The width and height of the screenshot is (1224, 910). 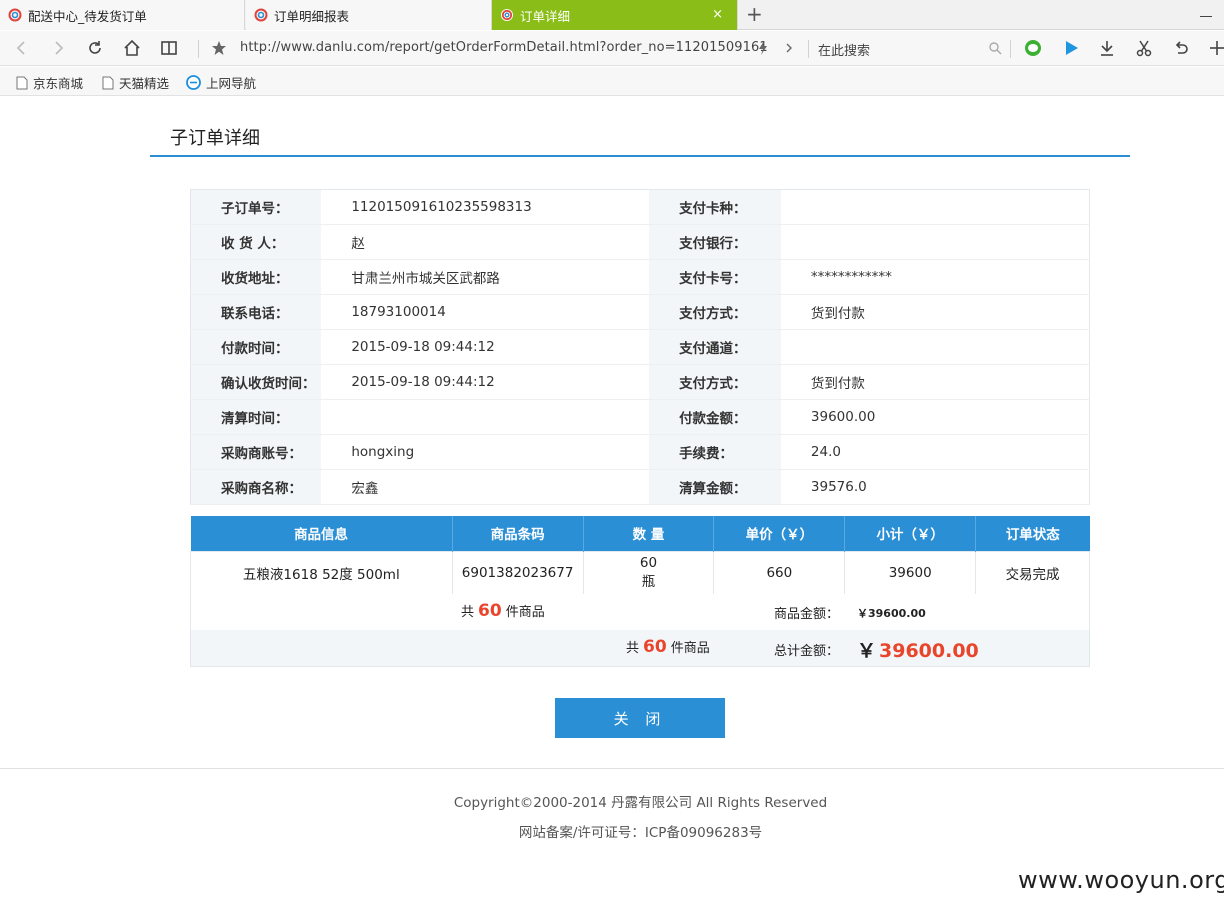 What do you see at coordinates (369, 15) in the screenshot?
I see `tab-order-detail-report: 订单明细报表` at bounding box center [369, 15].